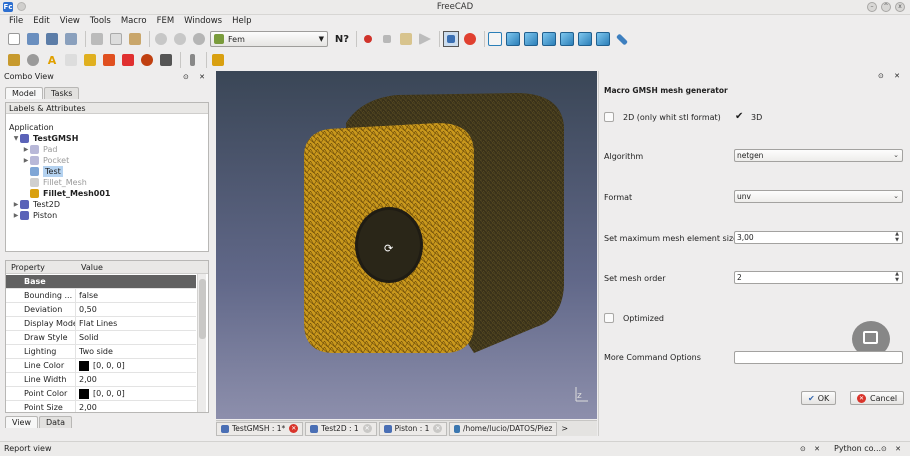 Image resolution: width=910 pixels, height=456 pixels. What do you see at coordinates (368, 39) in the screenshot?
I see `record-macro-icon` at bounding box center [368, 39].